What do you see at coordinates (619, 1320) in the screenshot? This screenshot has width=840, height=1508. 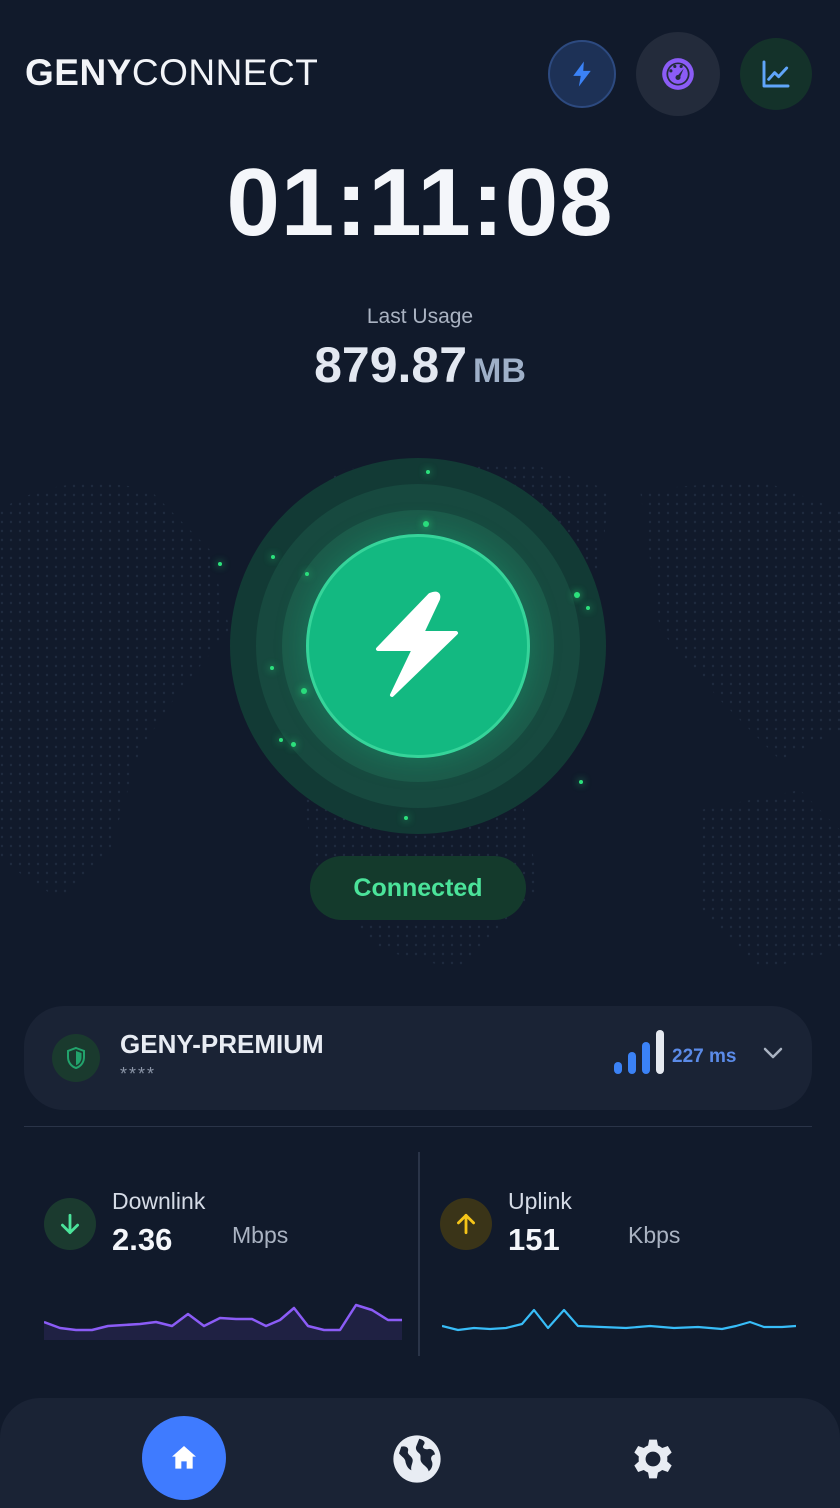 I see `uplink-sparkline` at bounding box center [619, 1320].